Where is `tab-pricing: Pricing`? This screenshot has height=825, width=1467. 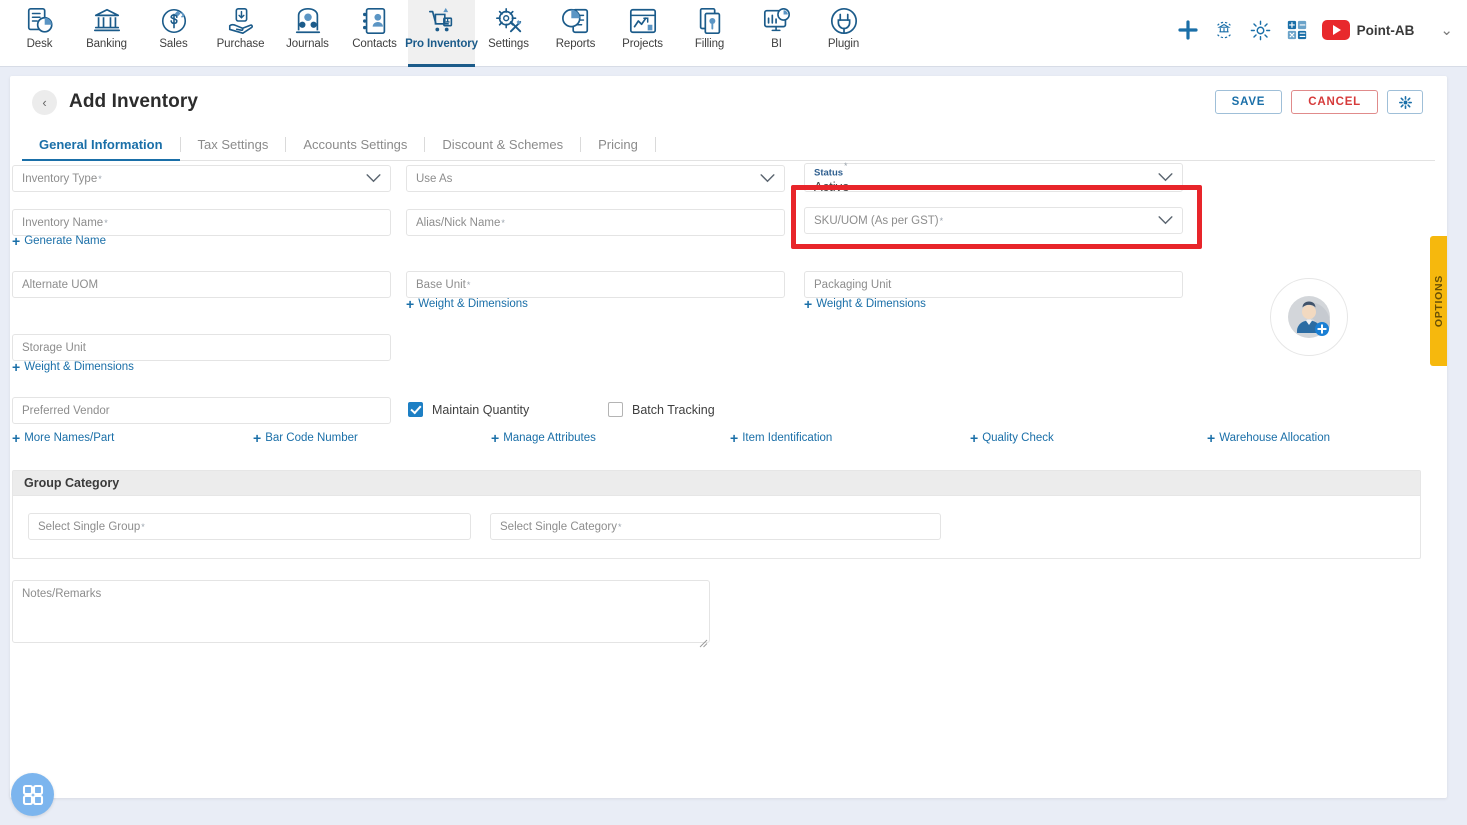 tab-pricing: Pricing is located at coordinates (618, 144).